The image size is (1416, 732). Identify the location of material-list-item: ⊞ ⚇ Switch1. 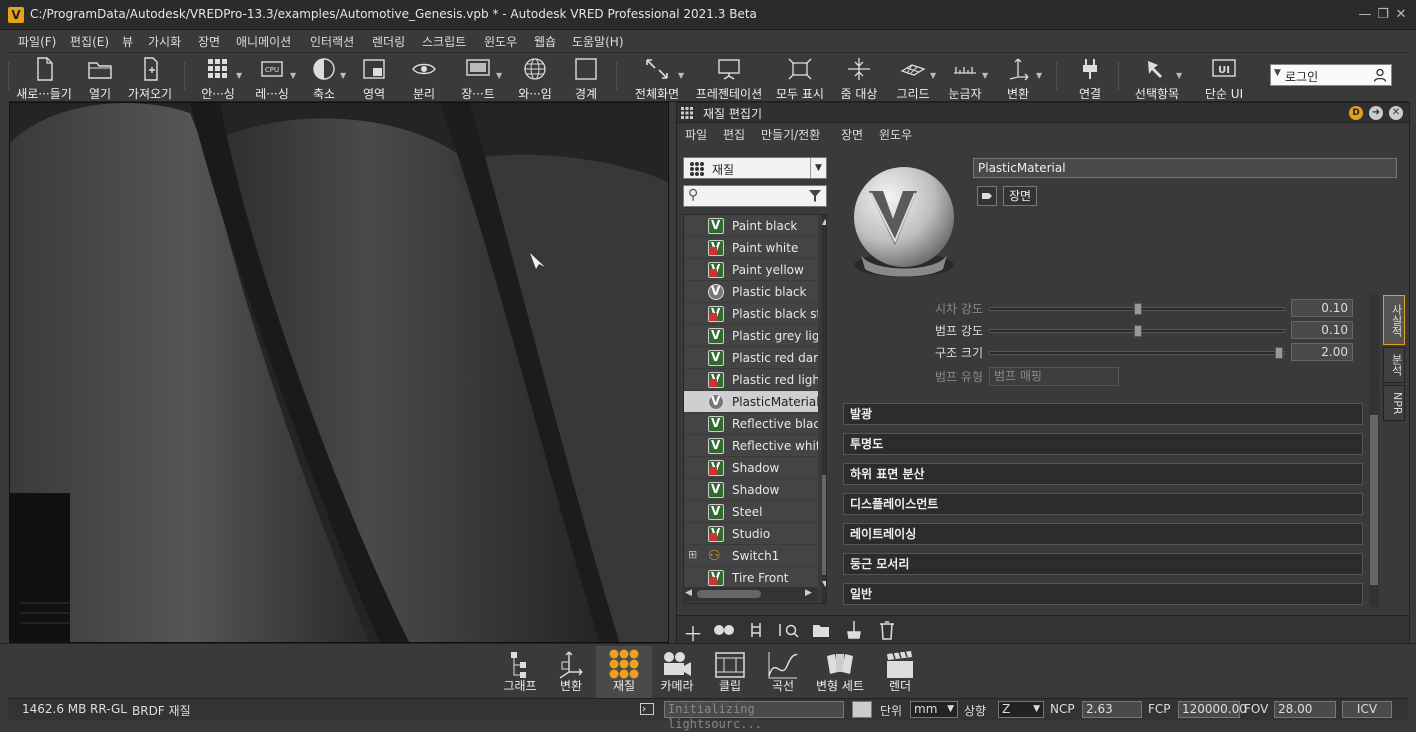
(751, 556).